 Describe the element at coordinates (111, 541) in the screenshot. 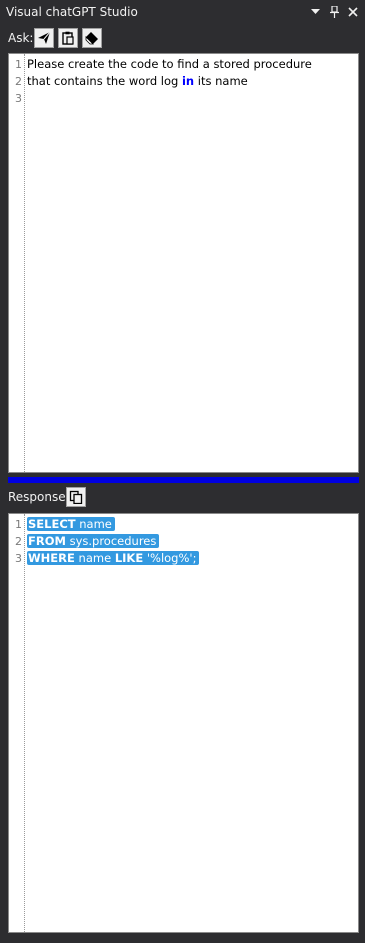

I see `text-token: sys.procedures` at that location.